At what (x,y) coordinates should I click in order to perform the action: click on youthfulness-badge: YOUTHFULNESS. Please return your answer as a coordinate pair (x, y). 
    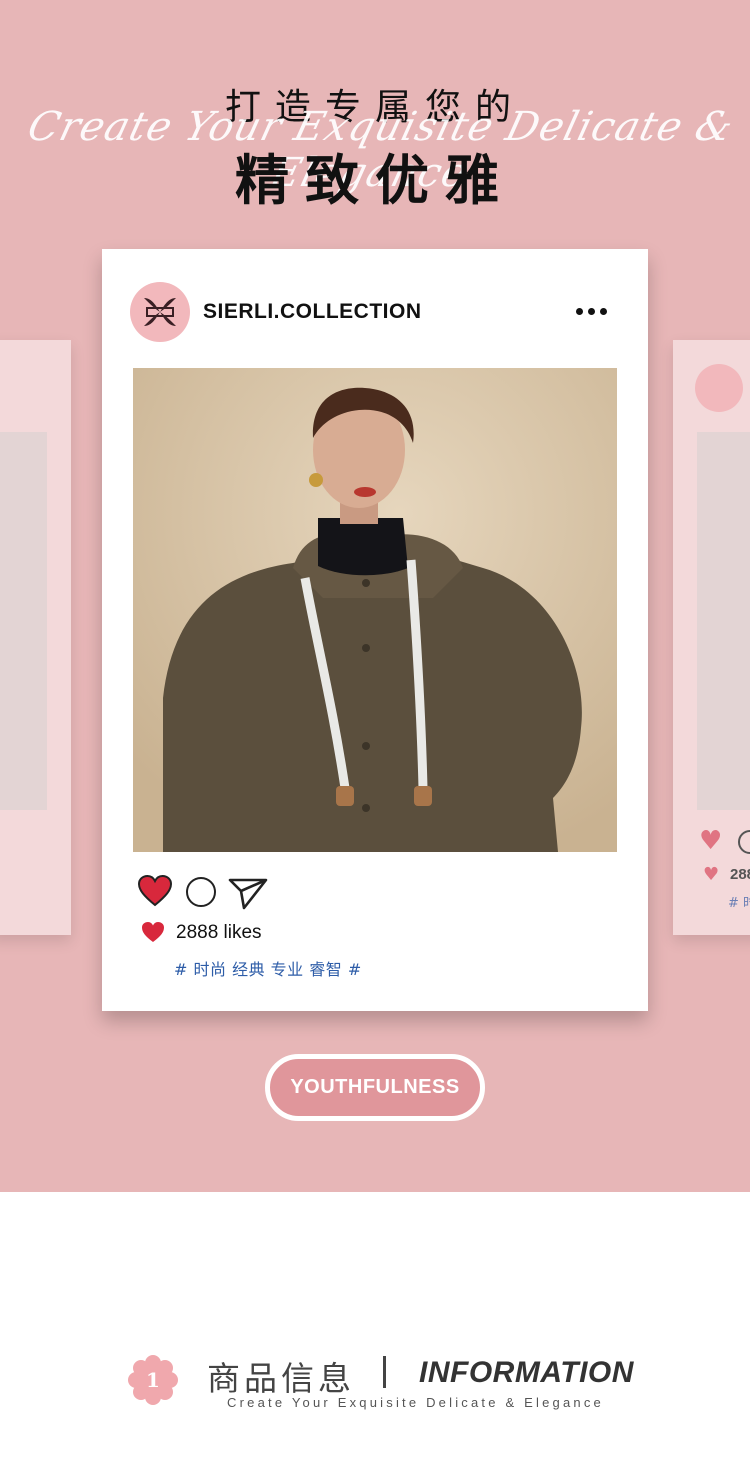
    Looking at the image, I should click on (375, 1087).